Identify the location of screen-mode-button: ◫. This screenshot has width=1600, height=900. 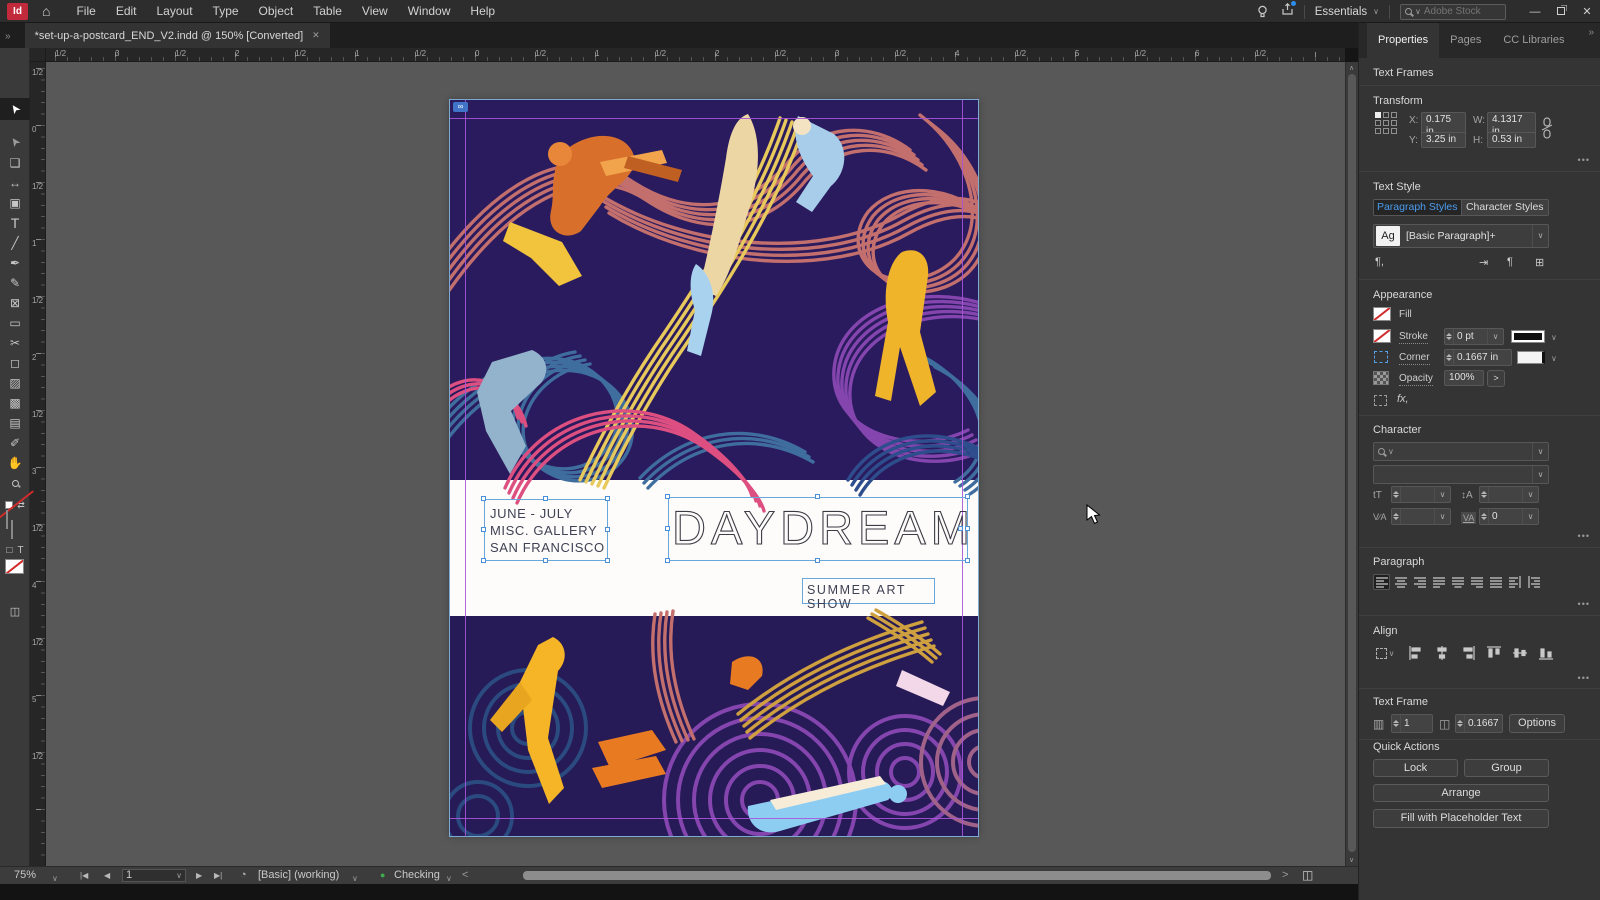
(15, 611).